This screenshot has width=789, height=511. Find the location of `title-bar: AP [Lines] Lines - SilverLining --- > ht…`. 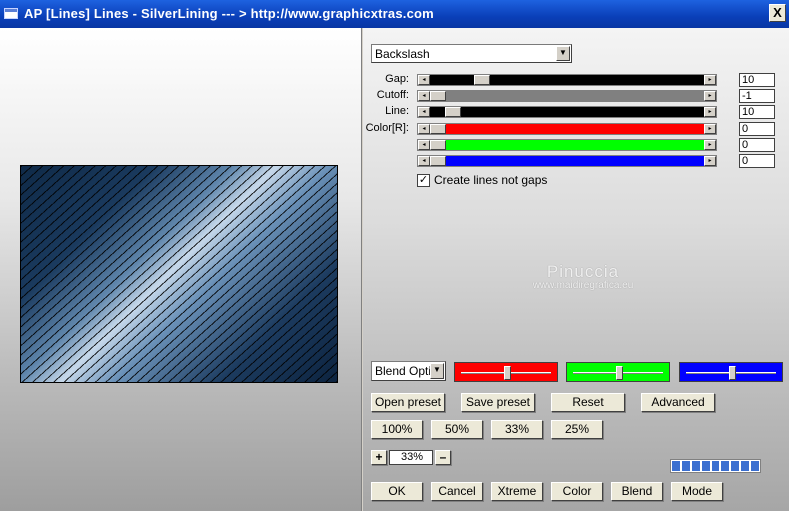

title-bar: AP [Lines] Lines - SilverLining --- > ht… is located at coordinates (394, 14).